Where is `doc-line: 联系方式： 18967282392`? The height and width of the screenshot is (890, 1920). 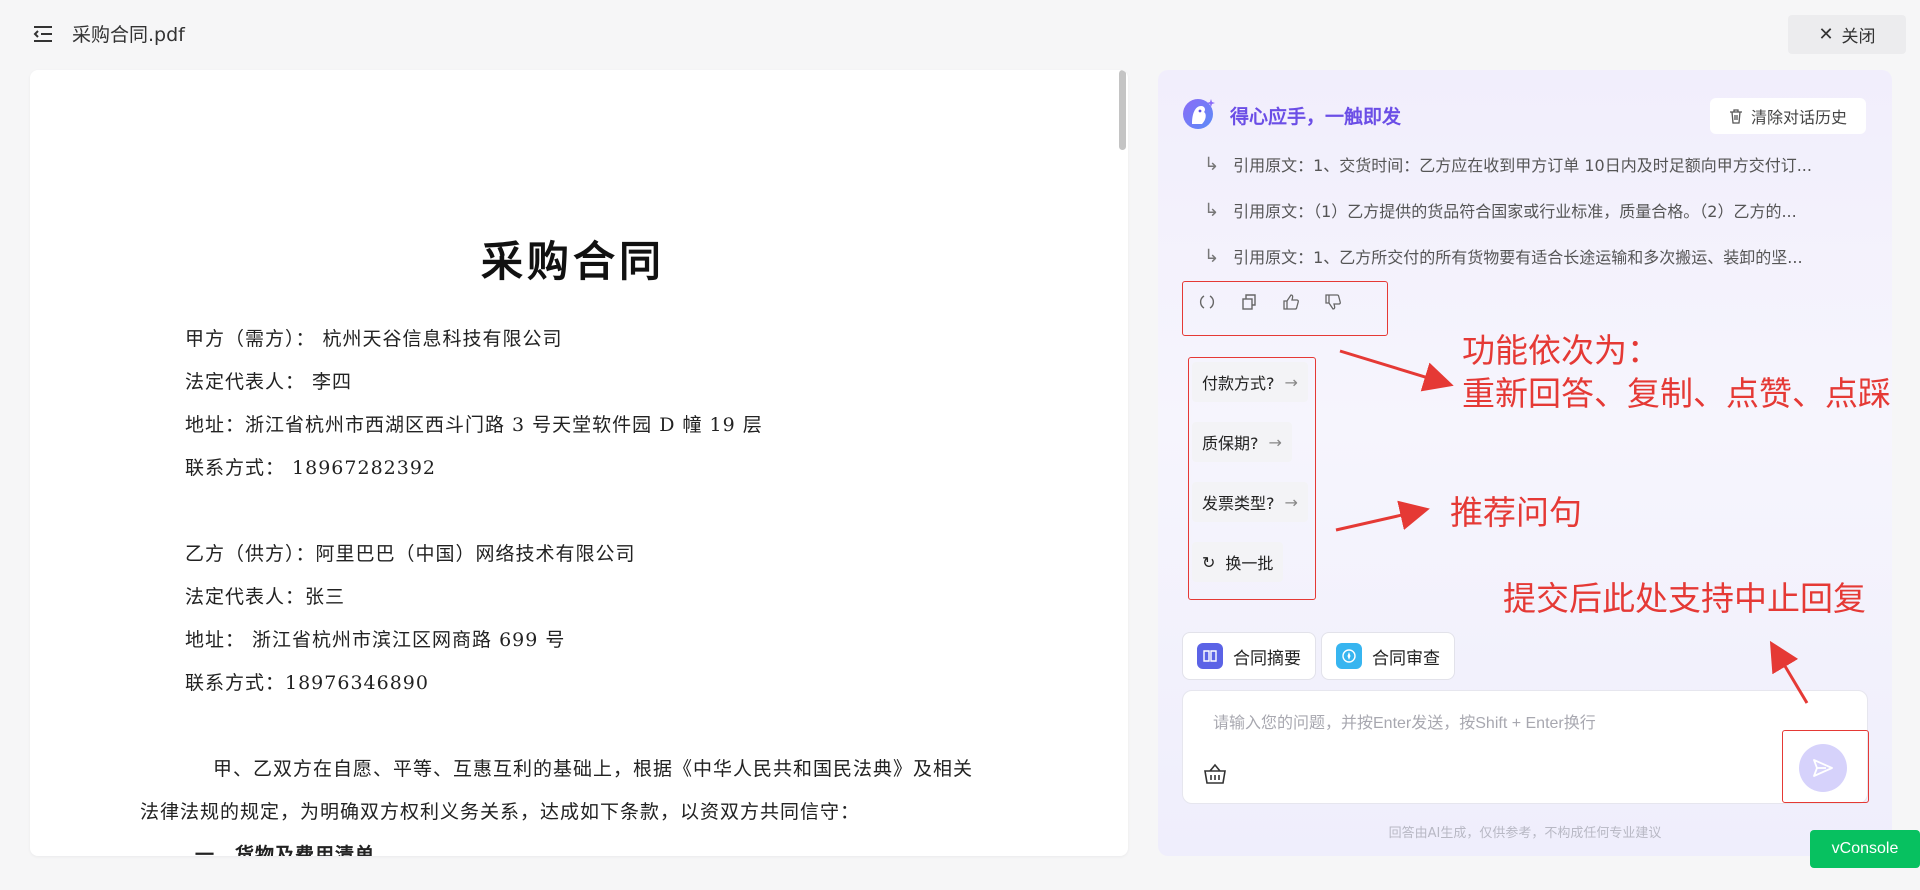 doc-line: 联系方式： 18967282392 is located at coordinates (311, 468).